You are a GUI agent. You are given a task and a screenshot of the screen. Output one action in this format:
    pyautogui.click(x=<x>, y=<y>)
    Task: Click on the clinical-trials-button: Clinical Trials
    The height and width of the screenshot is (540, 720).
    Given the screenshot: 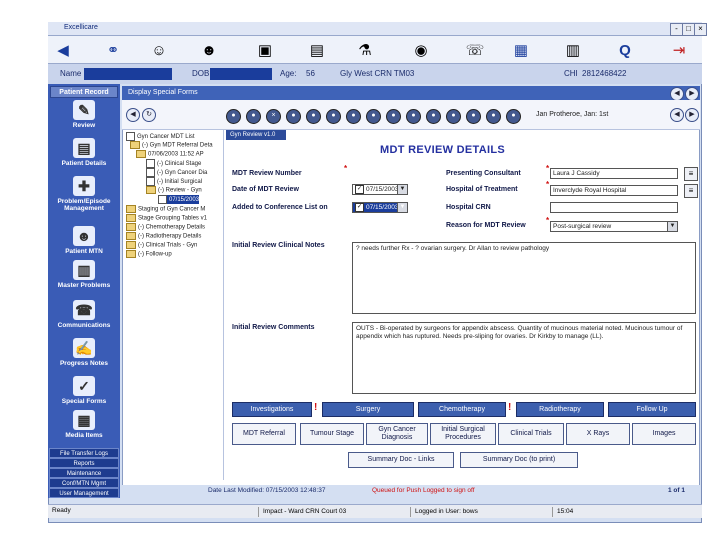 What is the action you would take?
    pyautogui.click(x=531, y=434)
    